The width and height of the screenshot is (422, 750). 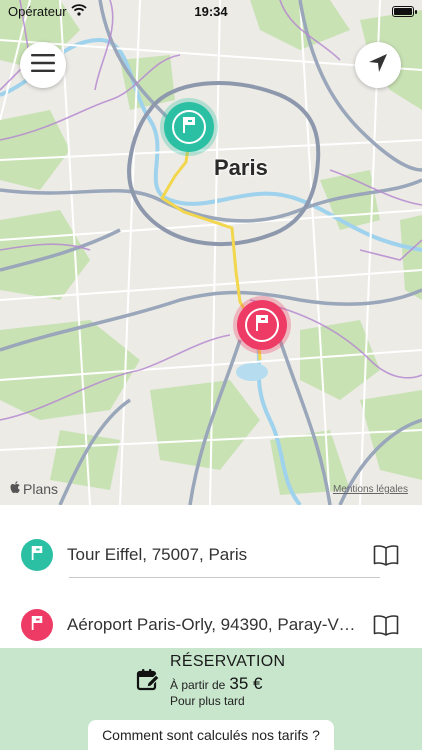 What do you see at coordinates (228, 661) in the screenshot?
I see `booking-title: RÉSERVATION` at bounding box center [228, 661].